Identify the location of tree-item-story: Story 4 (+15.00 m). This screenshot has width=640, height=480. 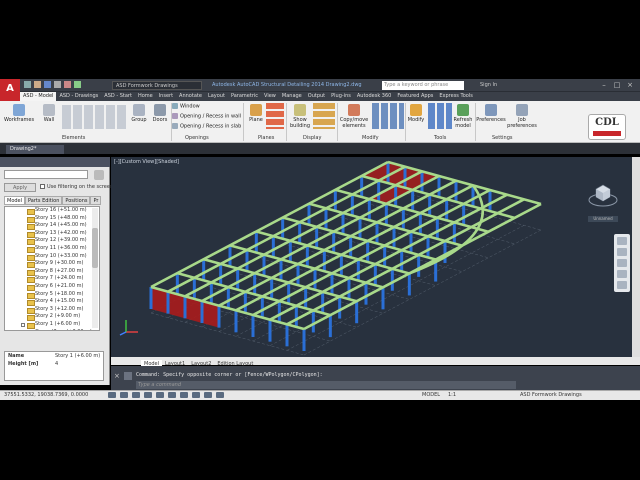
(52, 302).